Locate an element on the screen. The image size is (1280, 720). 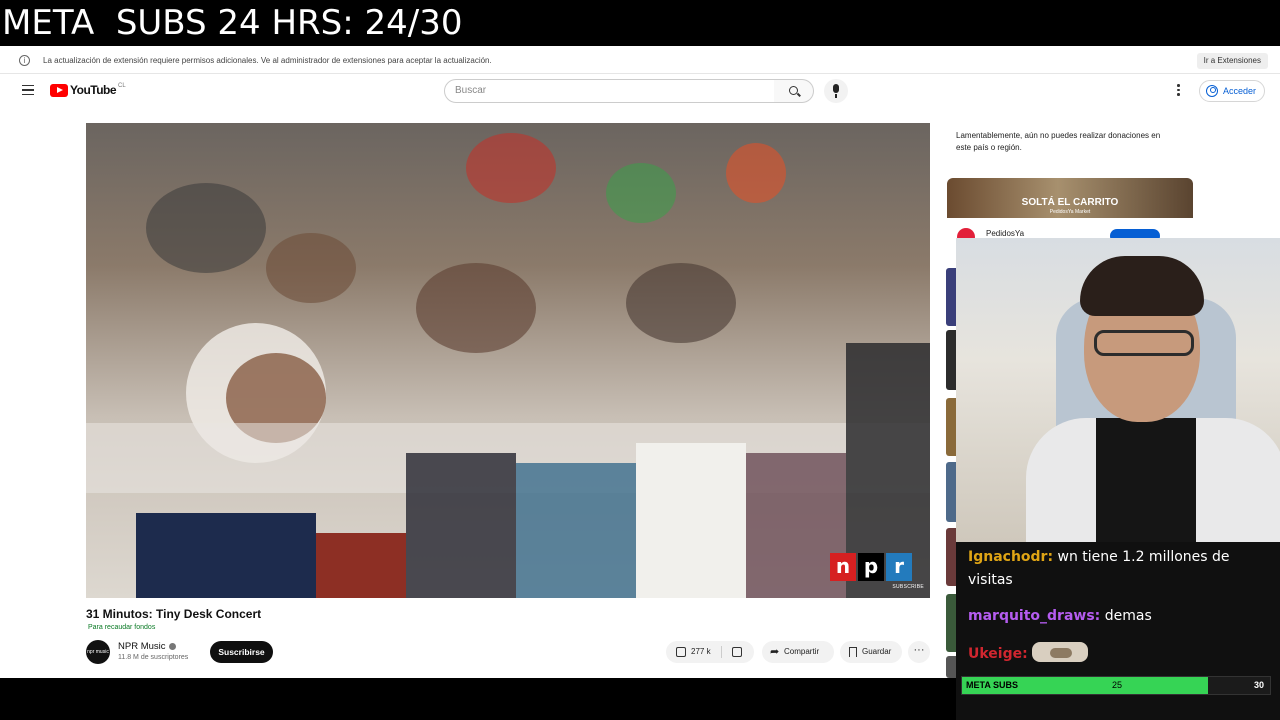
youtube-header: YouTube CL Buscar Acceder is located at coordinates (640, 92).